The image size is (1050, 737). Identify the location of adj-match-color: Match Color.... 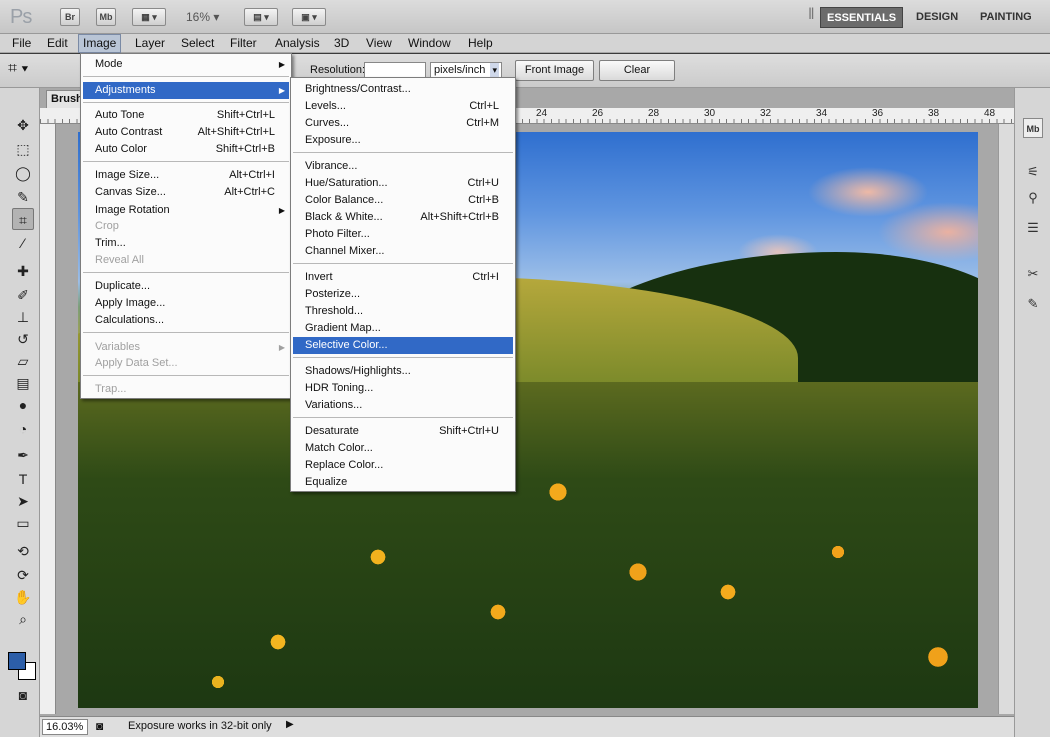
(403, 448).